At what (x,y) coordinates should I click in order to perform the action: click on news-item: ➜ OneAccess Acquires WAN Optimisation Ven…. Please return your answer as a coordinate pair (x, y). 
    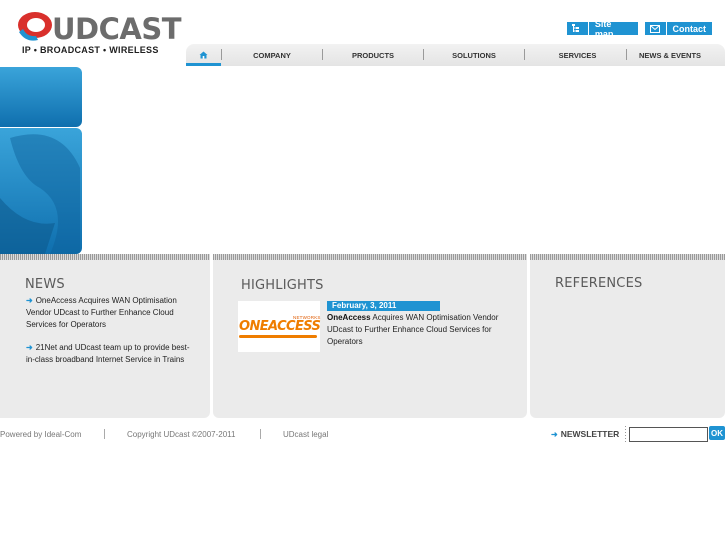
    Looking at the image, I should click on (110, 313).